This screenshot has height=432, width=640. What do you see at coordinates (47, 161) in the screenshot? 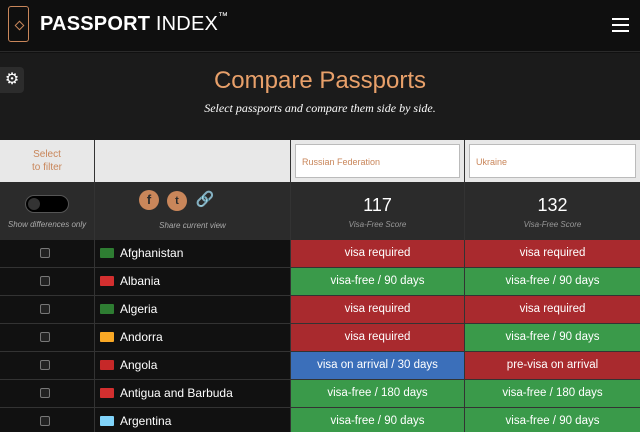
I see `filter-header: Select to filter` at bounding box center [47, 161].